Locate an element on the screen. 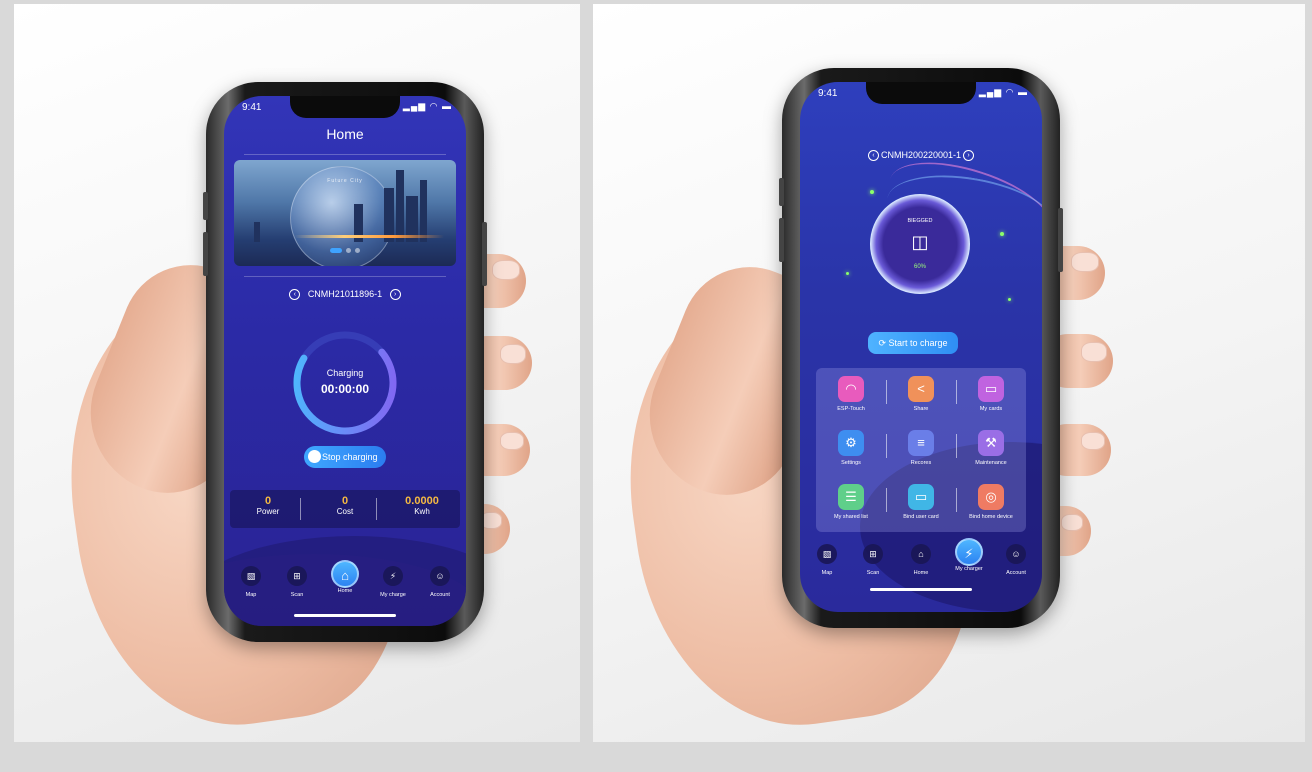  device-selector: ‹ CNMH200220001-1 › is located at coordinates (921, 156).